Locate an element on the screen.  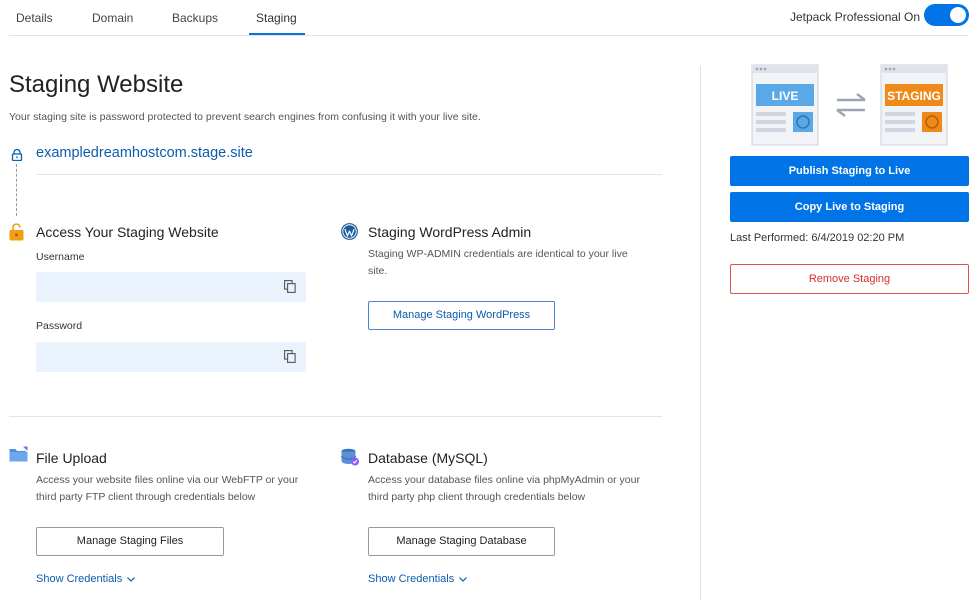
file-upload-title: File Upload is located at coordinates (71, 458).